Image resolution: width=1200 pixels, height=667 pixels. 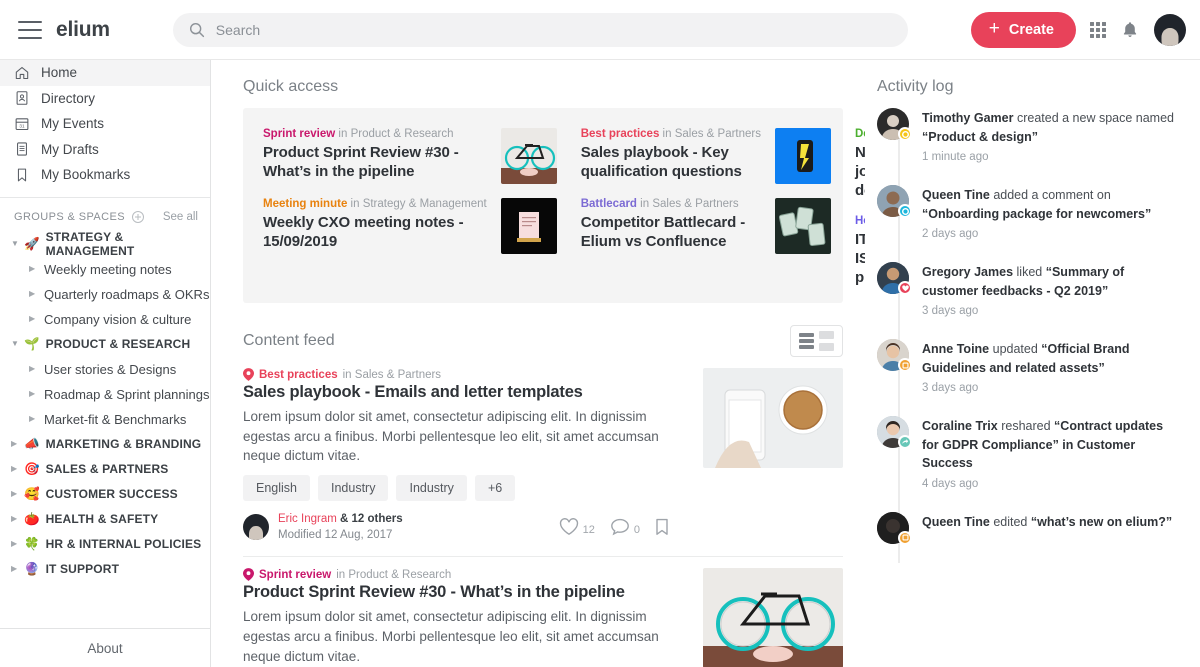 What do you see at coordinates (826, 341) in the screenshot?
I see `card-view-icon` at bounding box center [826, 341].